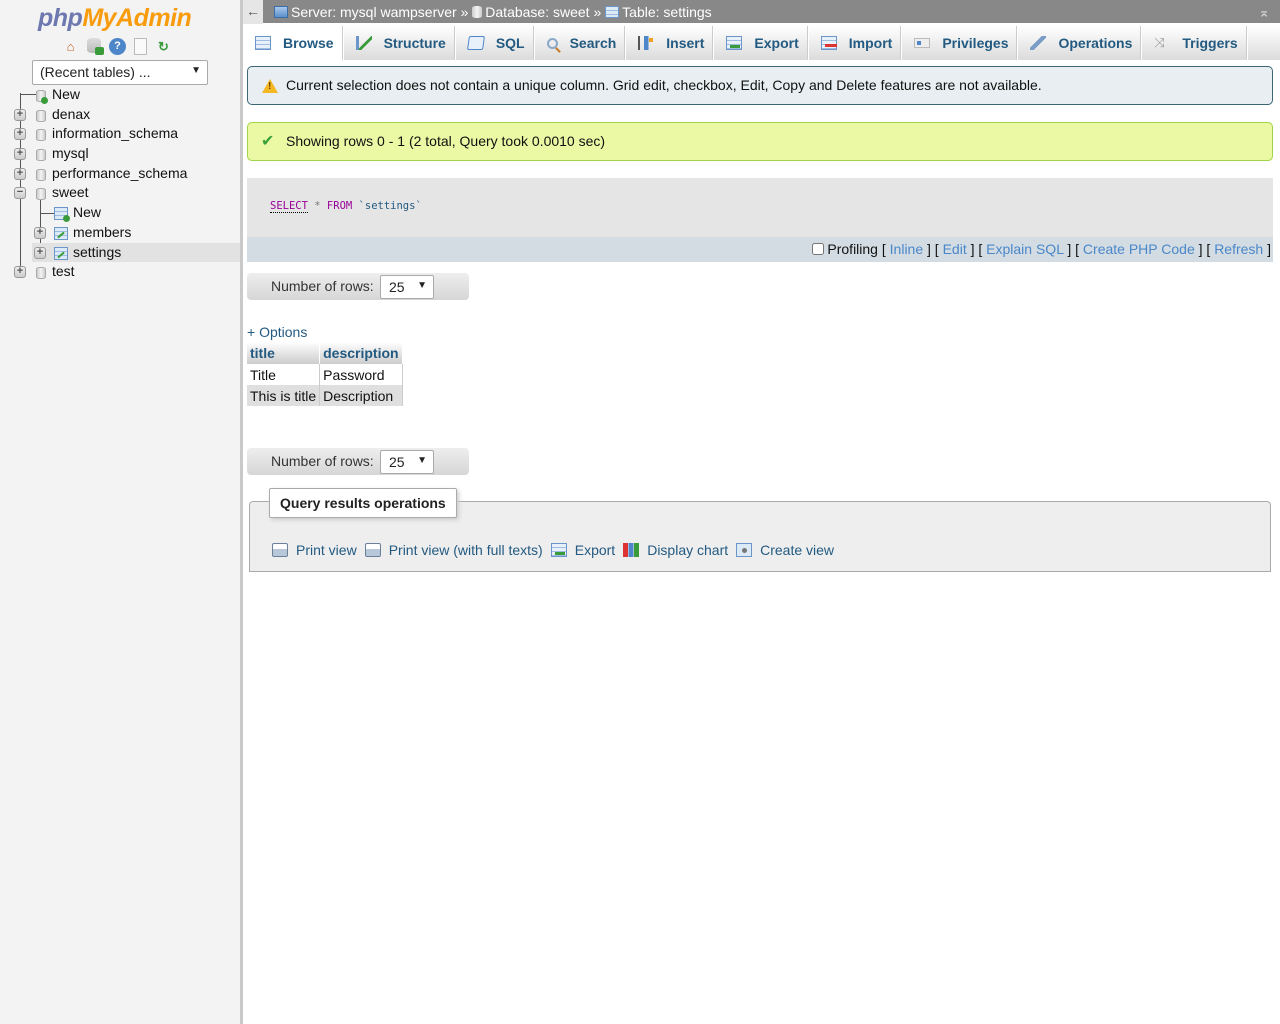  I want to click on scroll-top-icon: ⌅, so click(1264, 12).